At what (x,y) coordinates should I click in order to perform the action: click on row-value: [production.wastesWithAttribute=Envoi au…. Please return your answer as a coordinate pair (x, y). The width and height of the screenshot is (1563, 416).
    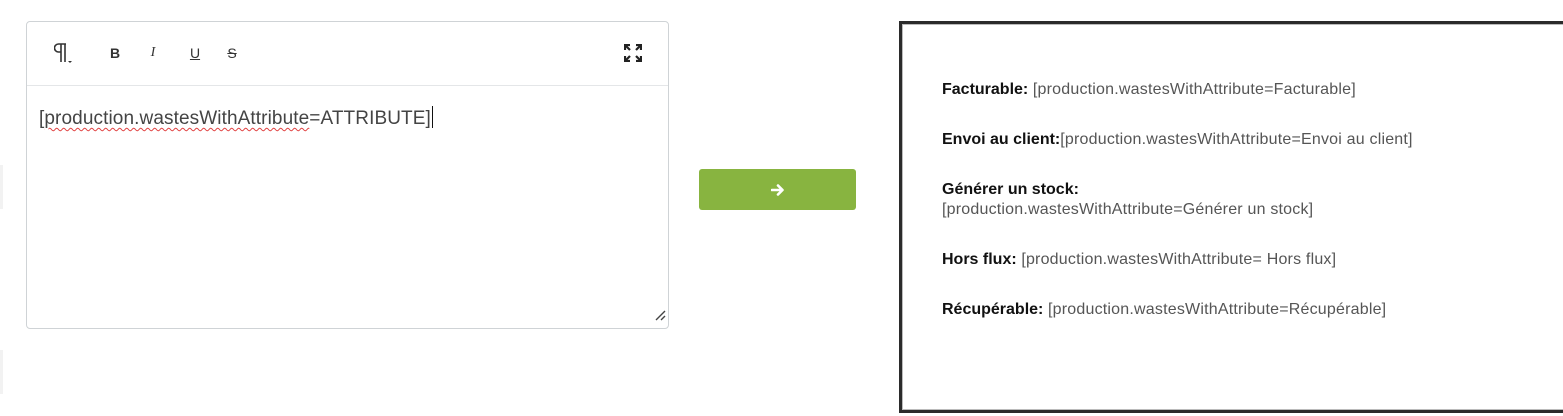
    Looking at the image, I should click on (1236, 139).